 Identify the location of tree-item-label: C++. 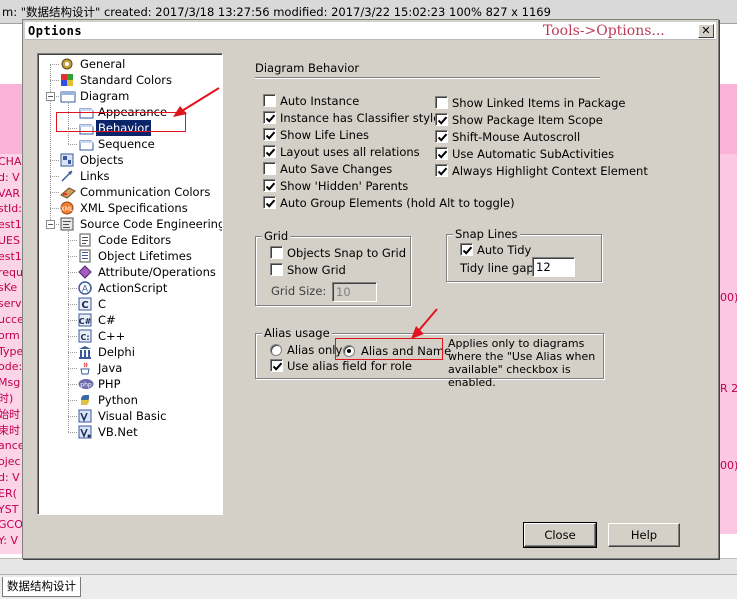
(112, 336).